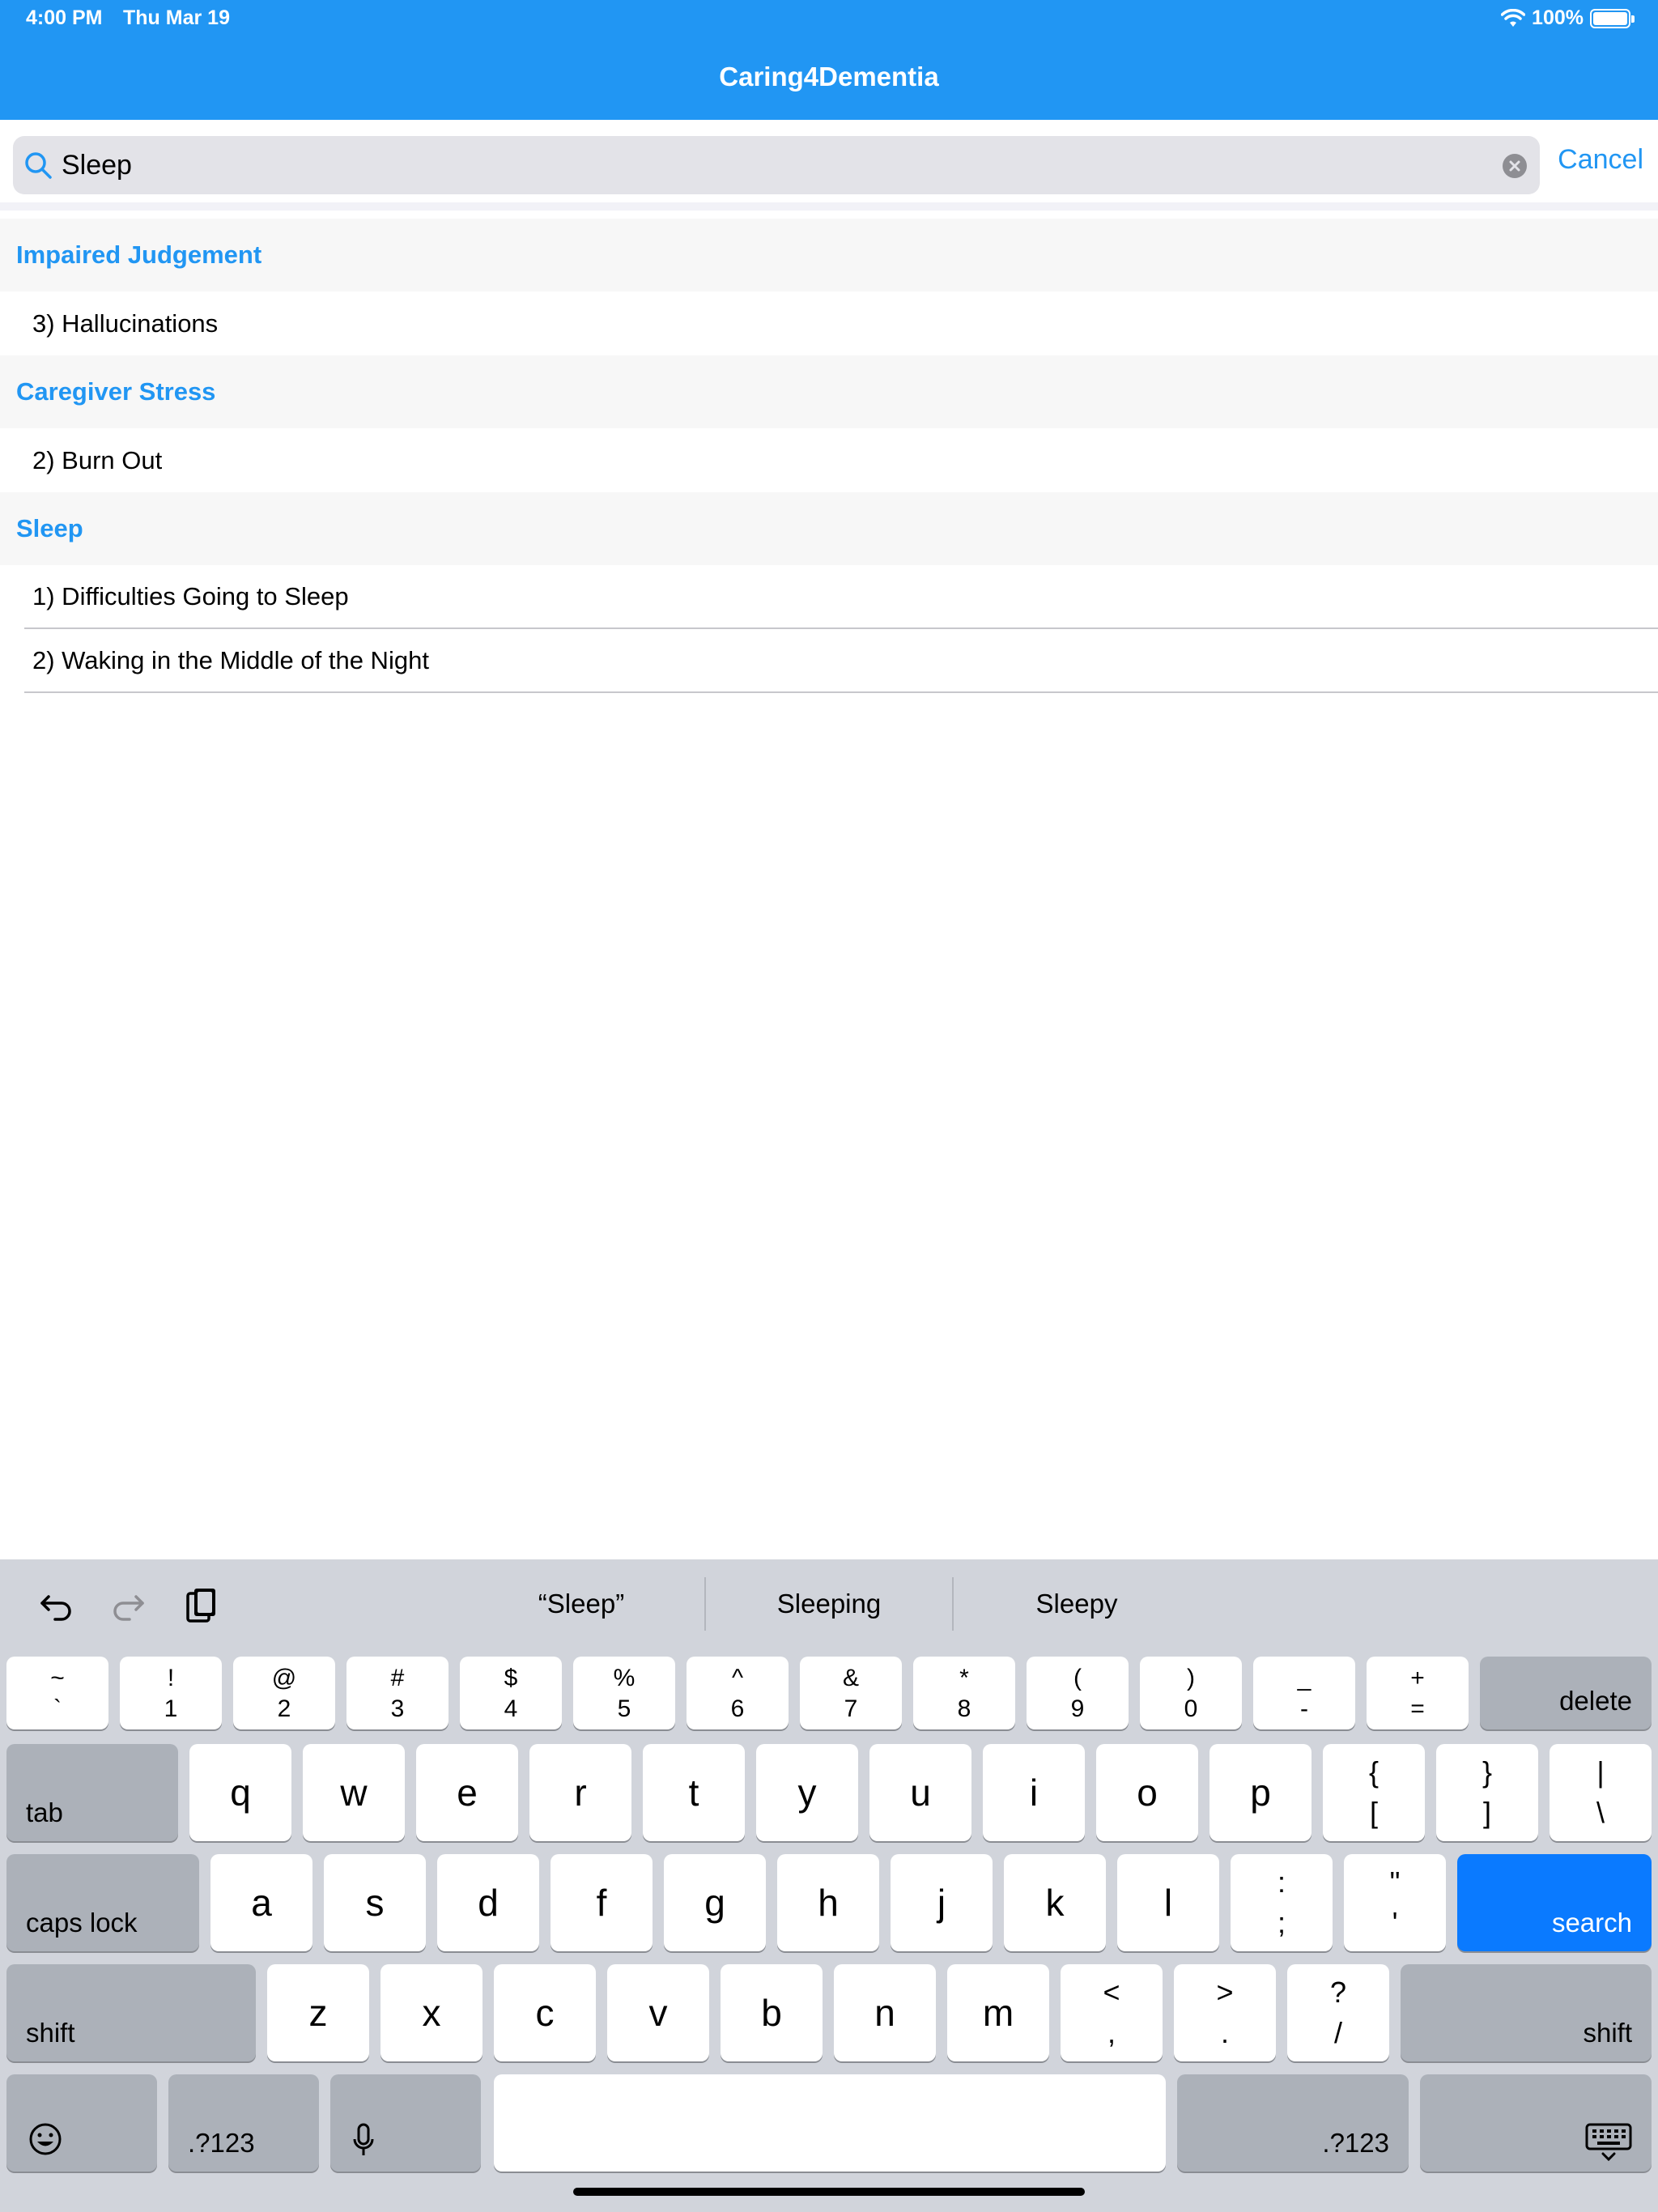 Image resolution: width=1658 pixels, height=2212 pixels. I want to click on numbers-key-left: .?123, so click(243, 2123).